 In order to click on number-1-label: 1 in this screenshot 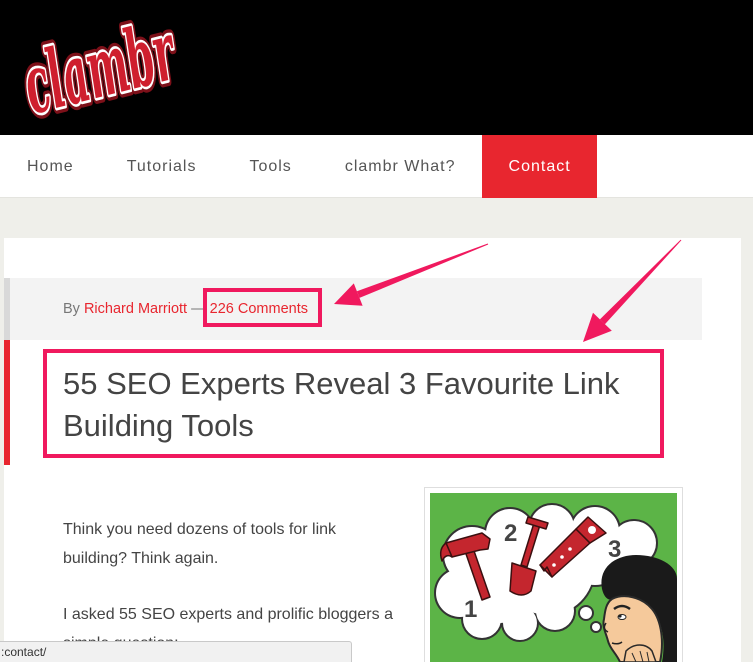, I will do `click(470, 609)`.